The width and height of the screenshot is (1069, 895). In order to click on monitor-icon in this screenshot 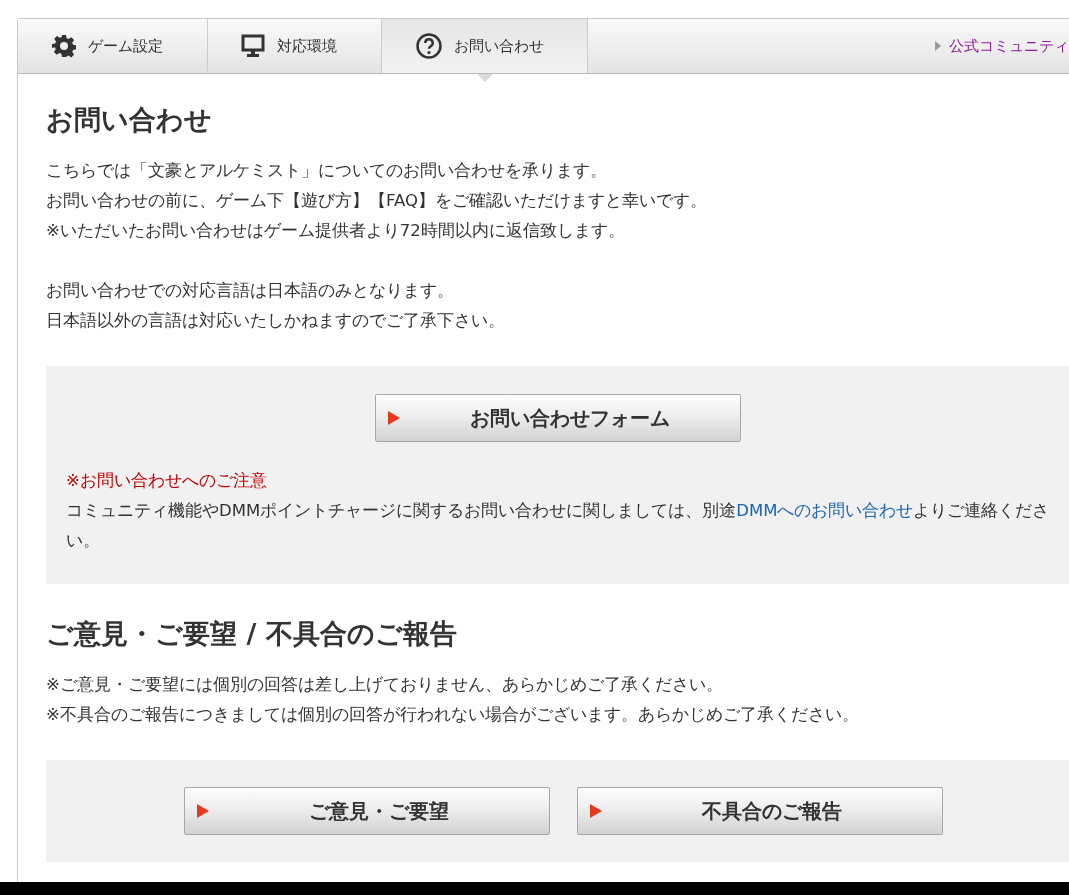, I will do `click(253, 46)`.